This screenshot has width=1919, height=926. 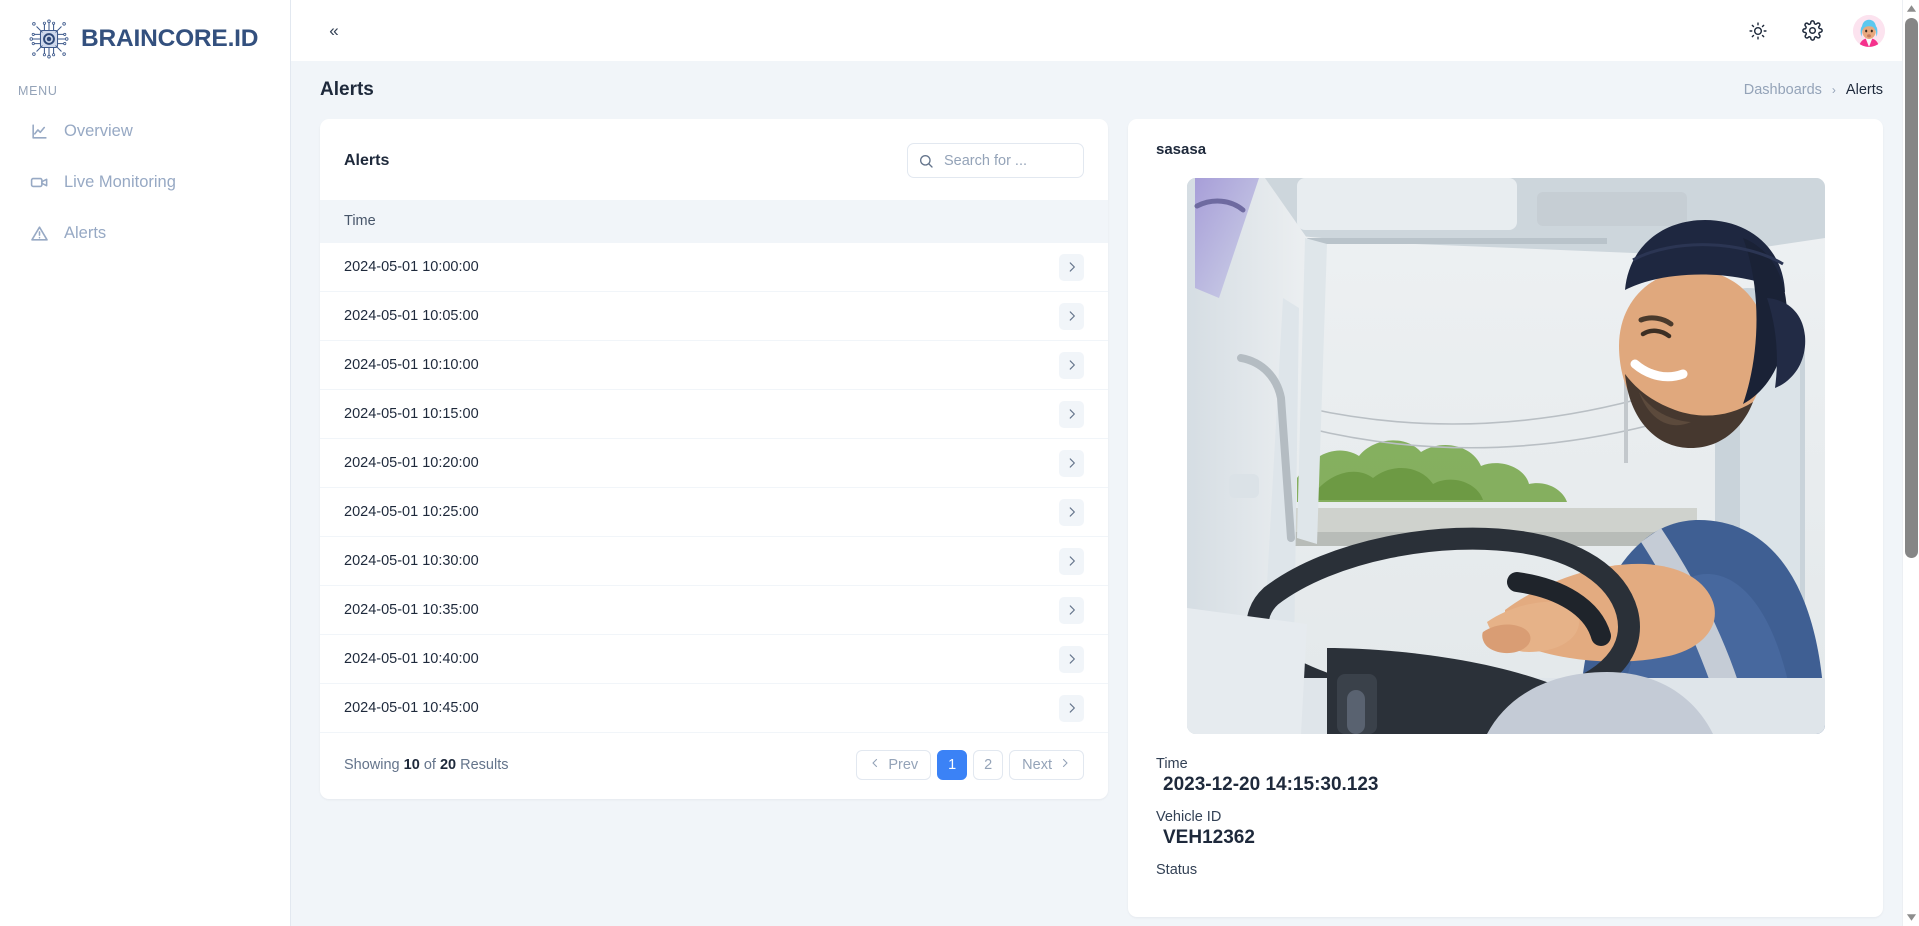 I want to click on detail-field-vehicle-id: Vehicle ID VEH12362, so click(x=1505, y=829).